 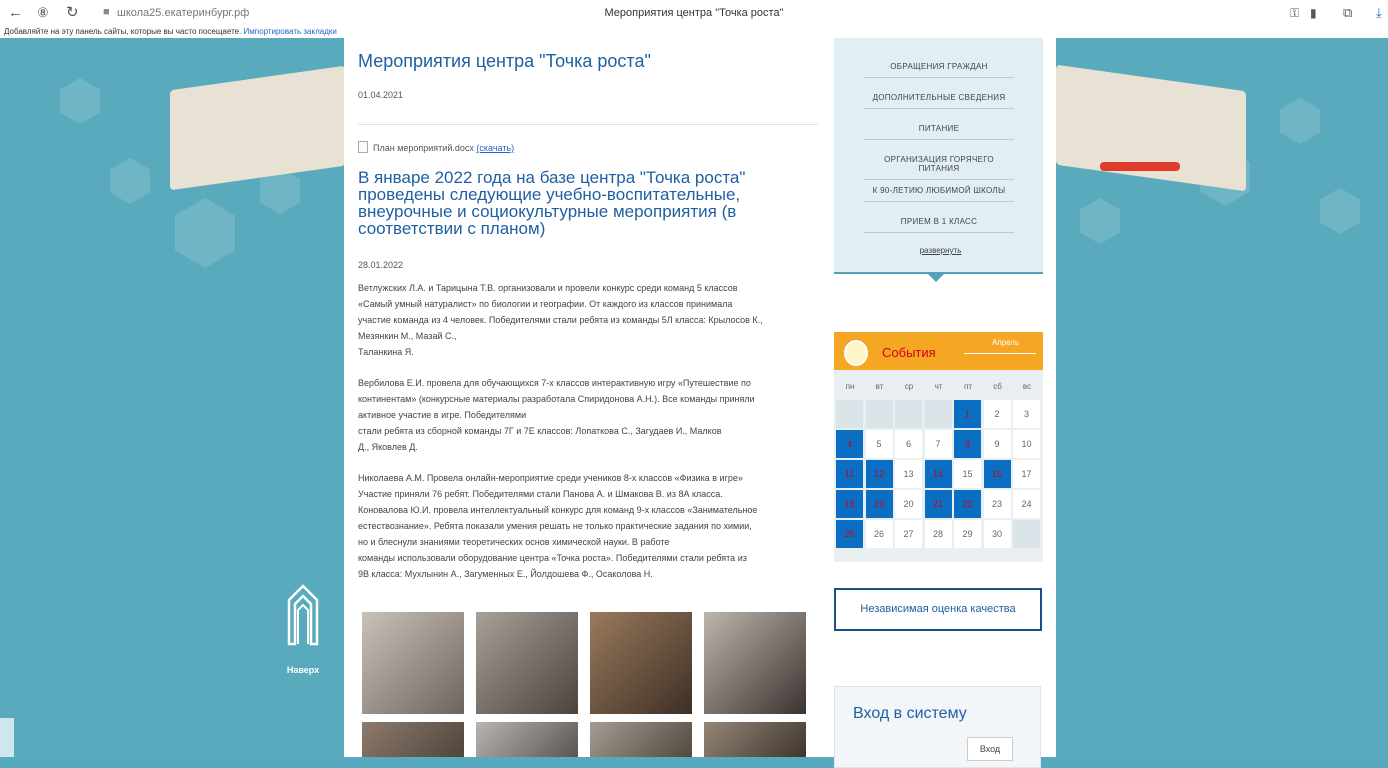 I want to click on weekday-label: вс, so click(x=1027, y=386).